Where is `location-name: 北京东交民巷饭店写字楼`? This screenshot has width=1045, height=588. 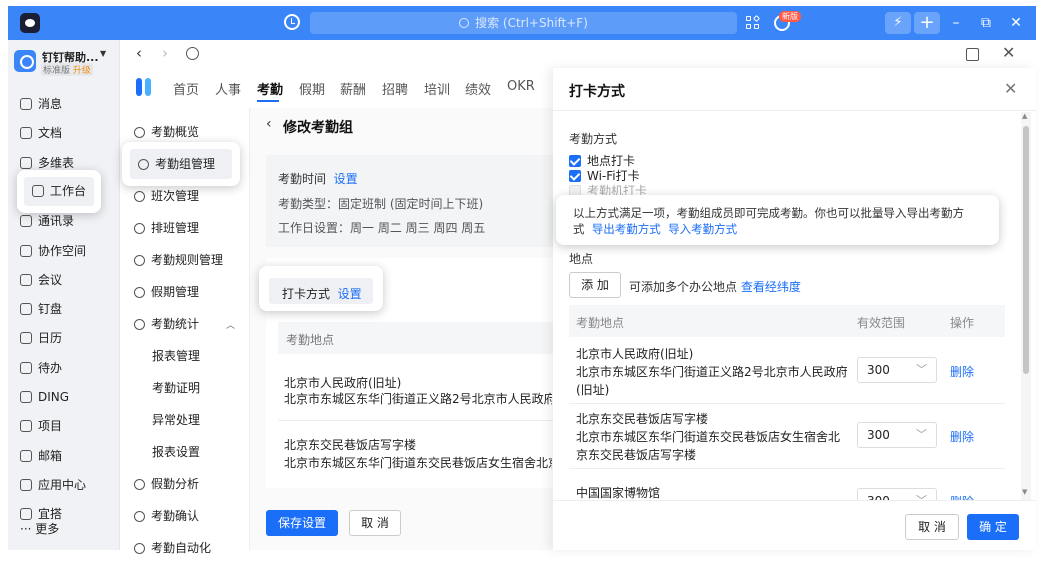
location-name: 北京东交民巷饭店写字楼 is located at coordinates (350, 445).